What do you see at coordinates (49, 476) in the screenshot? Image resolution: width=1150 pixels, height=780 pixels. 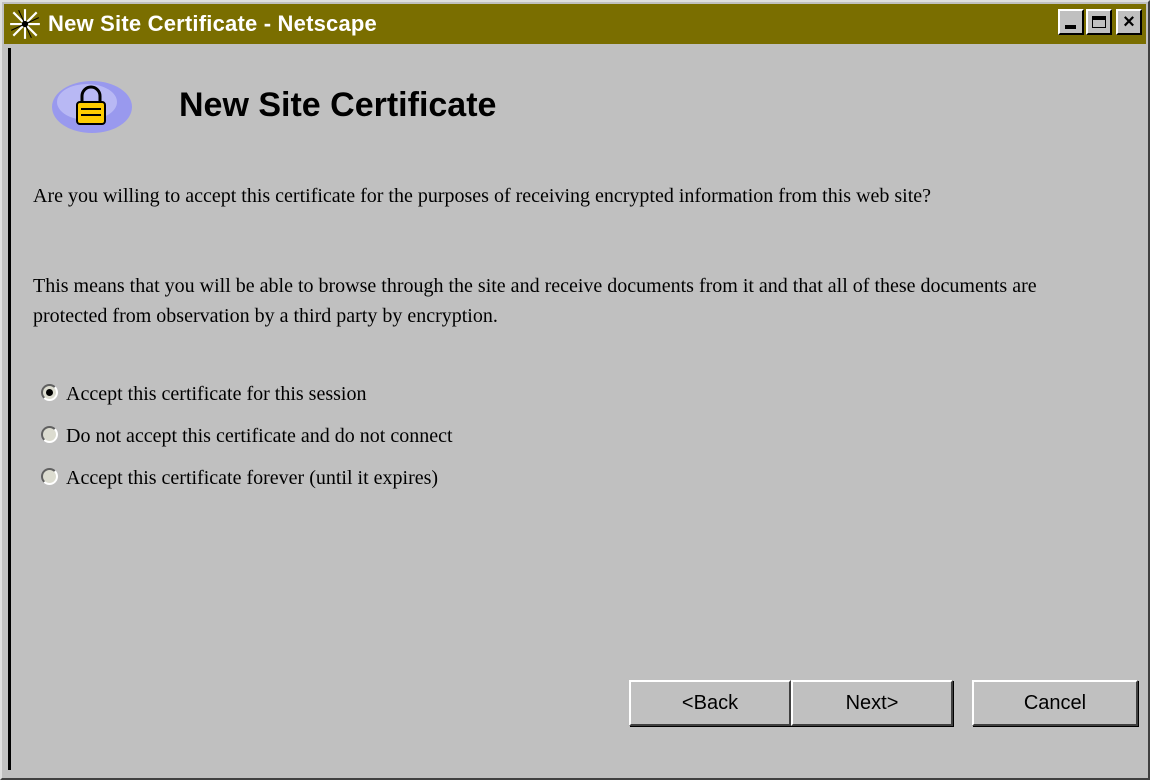 I see `radio-accept-forever` at bounding box center [49, 476].